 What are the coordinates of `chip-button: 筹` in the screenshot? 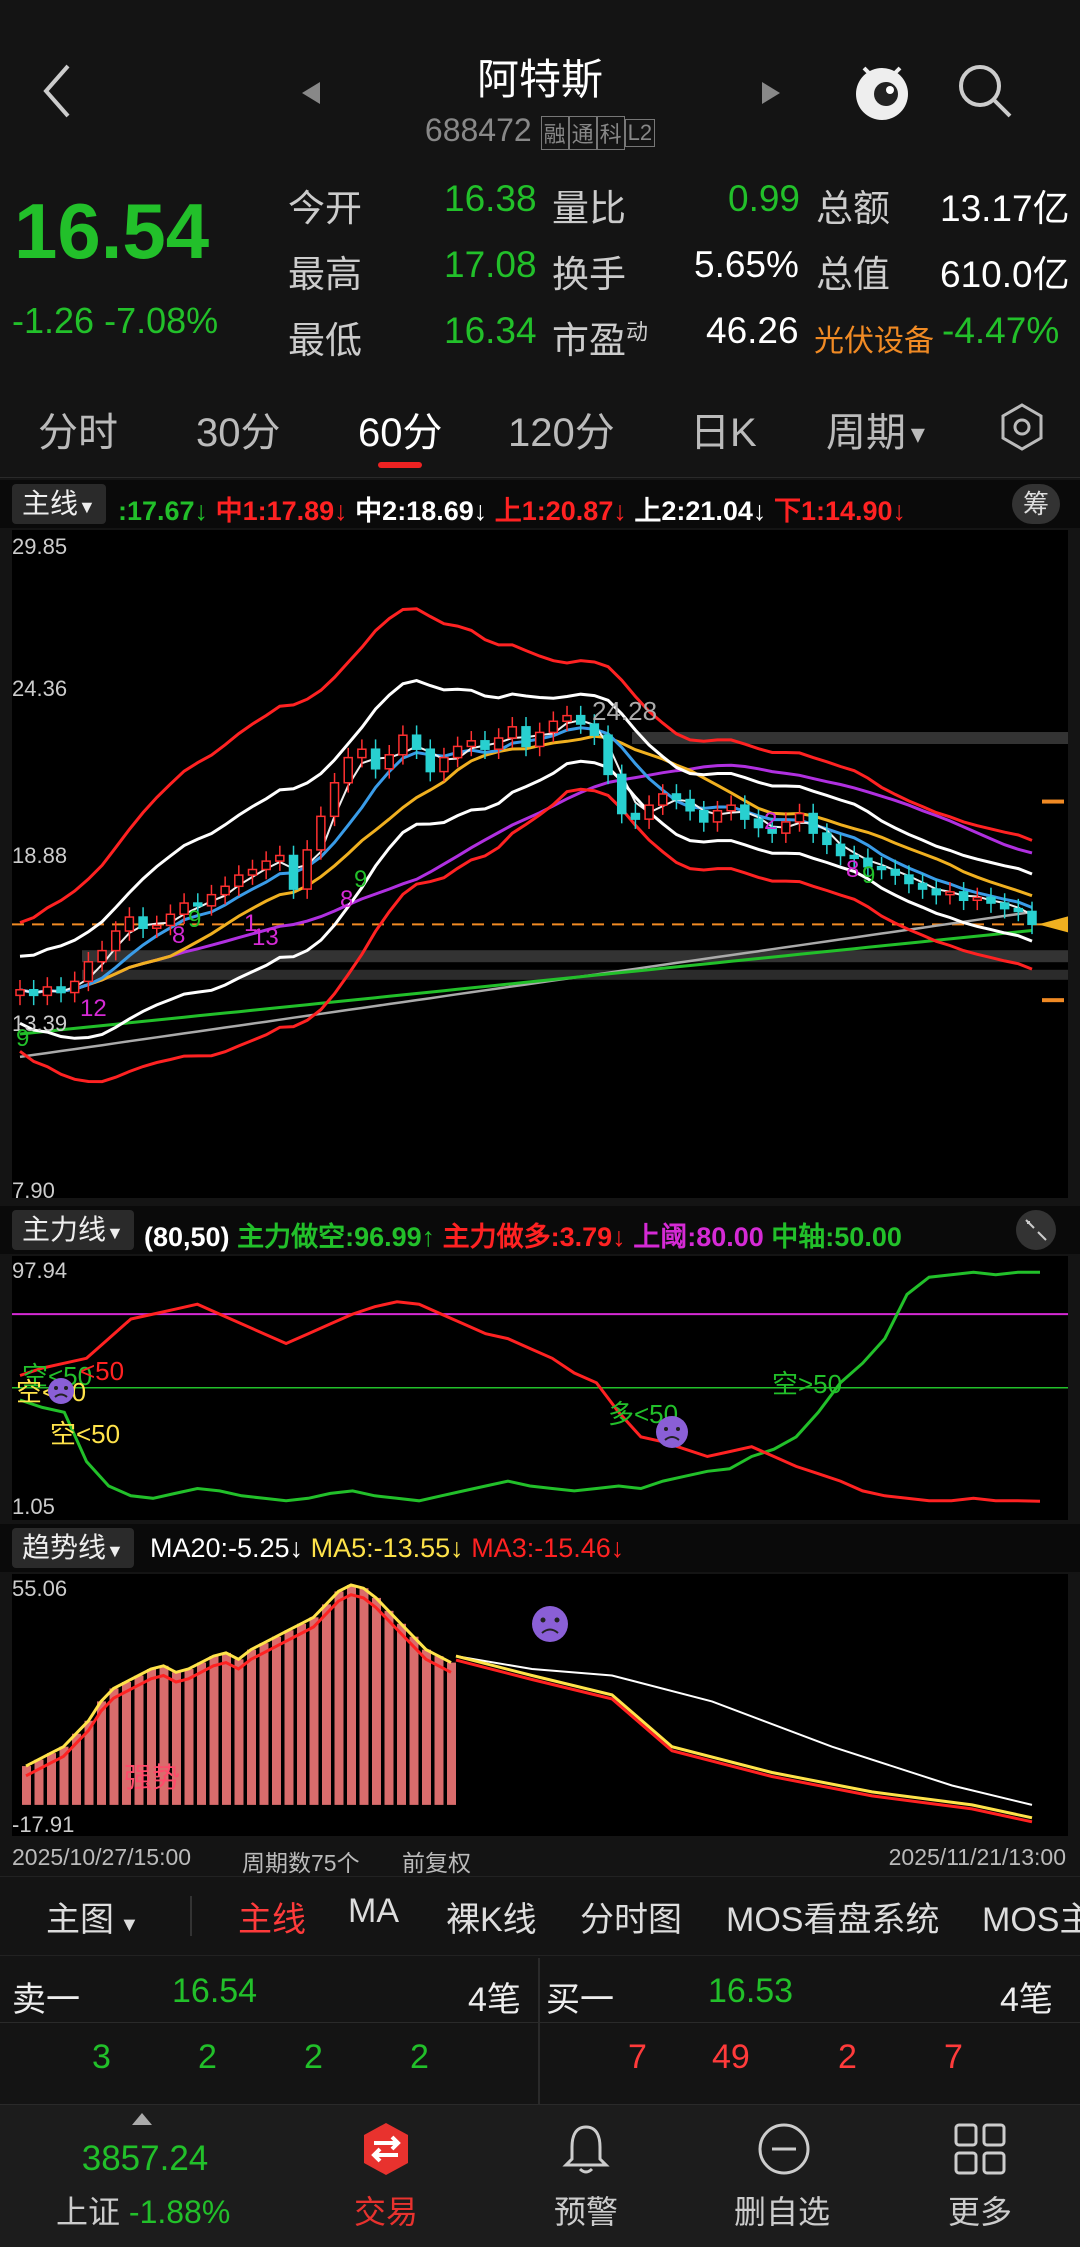 It's located at (1036, 504).